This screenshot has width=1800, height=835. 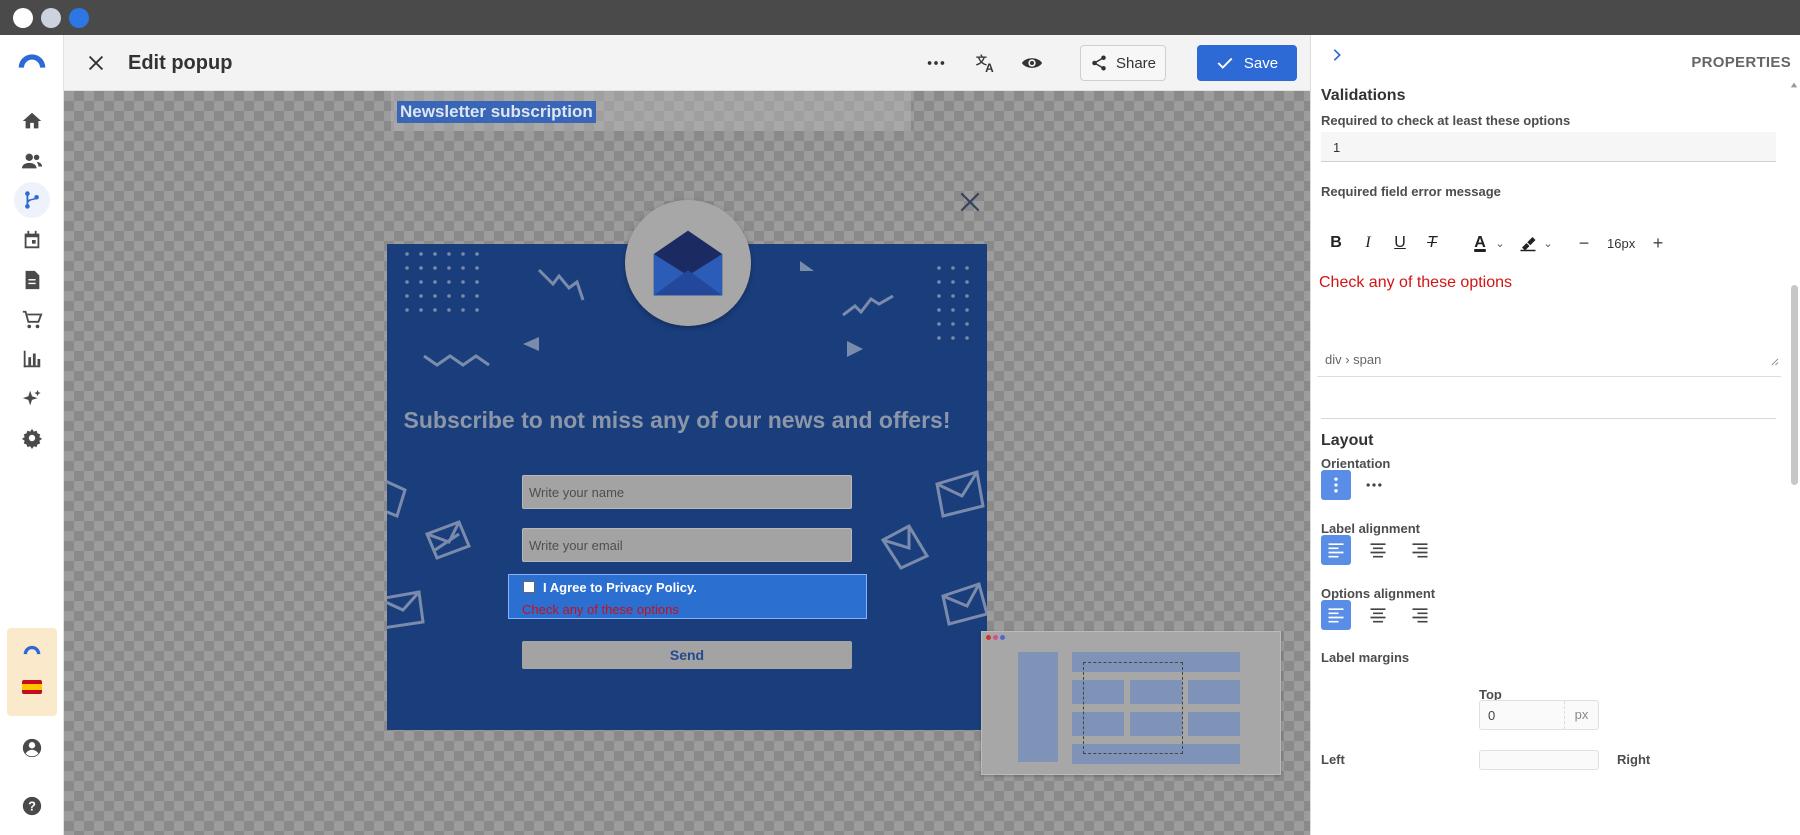 I want to click on window-close-dot, so click(x=23, y=18).